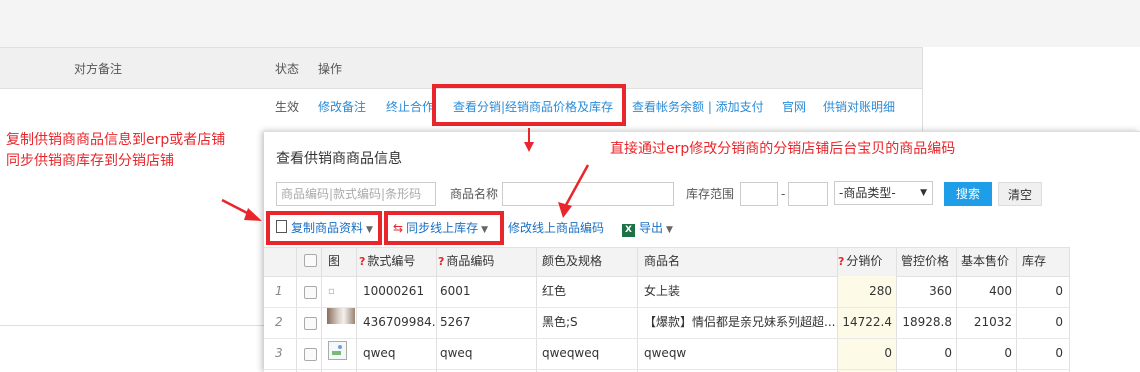  Describe the element at coordinates (577, 185) in the screenshot. I see `arrow-to-modify` at that location.